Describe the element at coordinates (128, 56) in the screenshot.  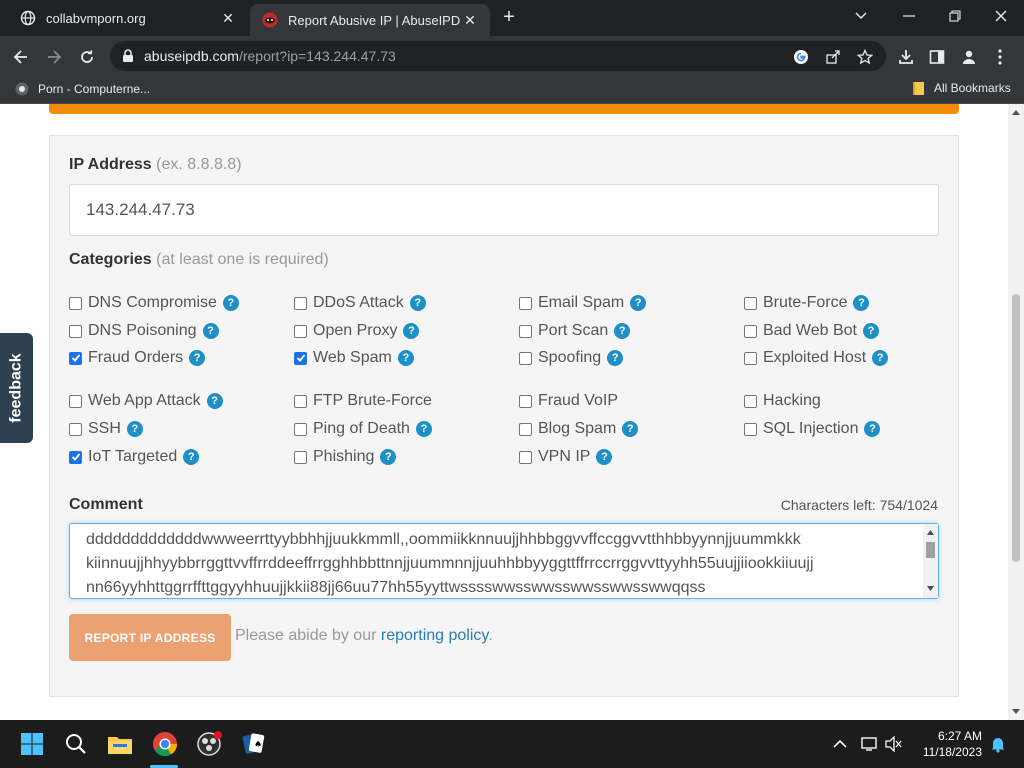
I see `lock-icon` at that location.